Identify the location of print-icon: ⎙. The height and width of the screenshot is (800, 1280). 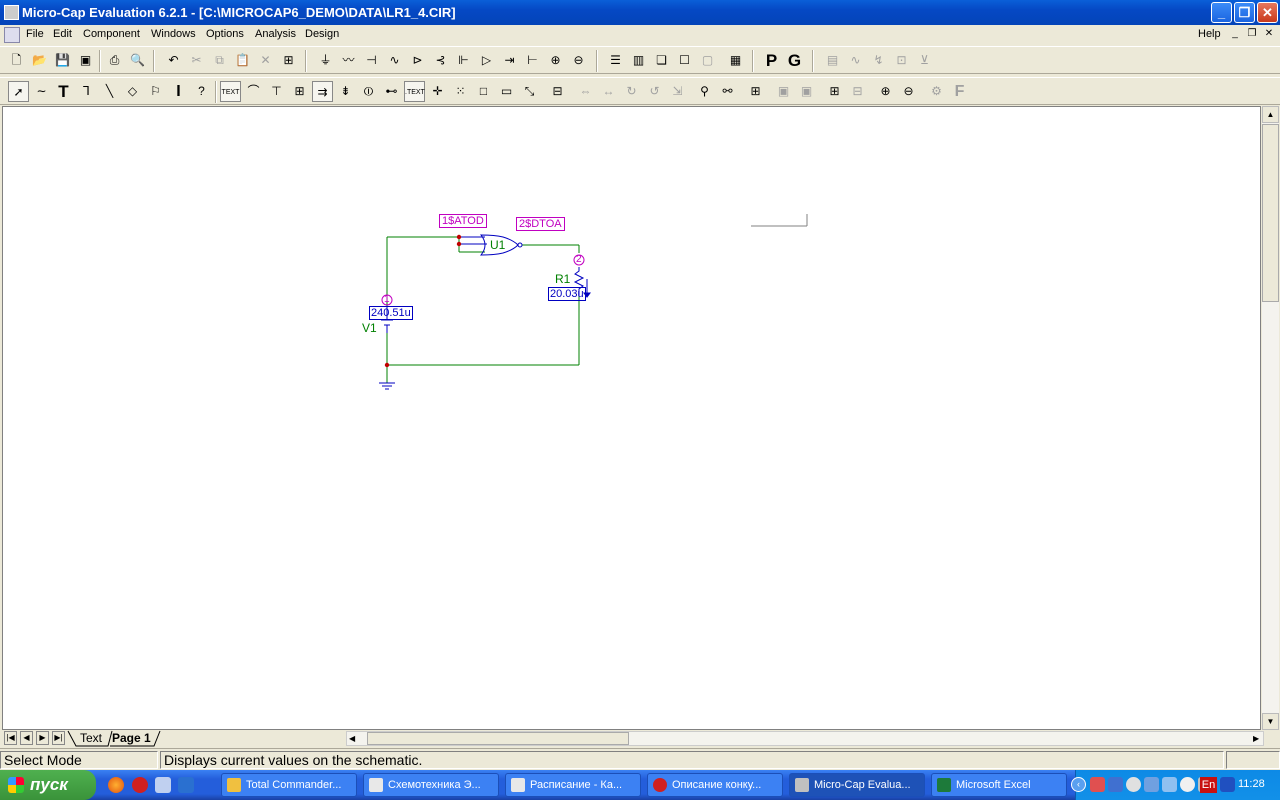
(114, 60).